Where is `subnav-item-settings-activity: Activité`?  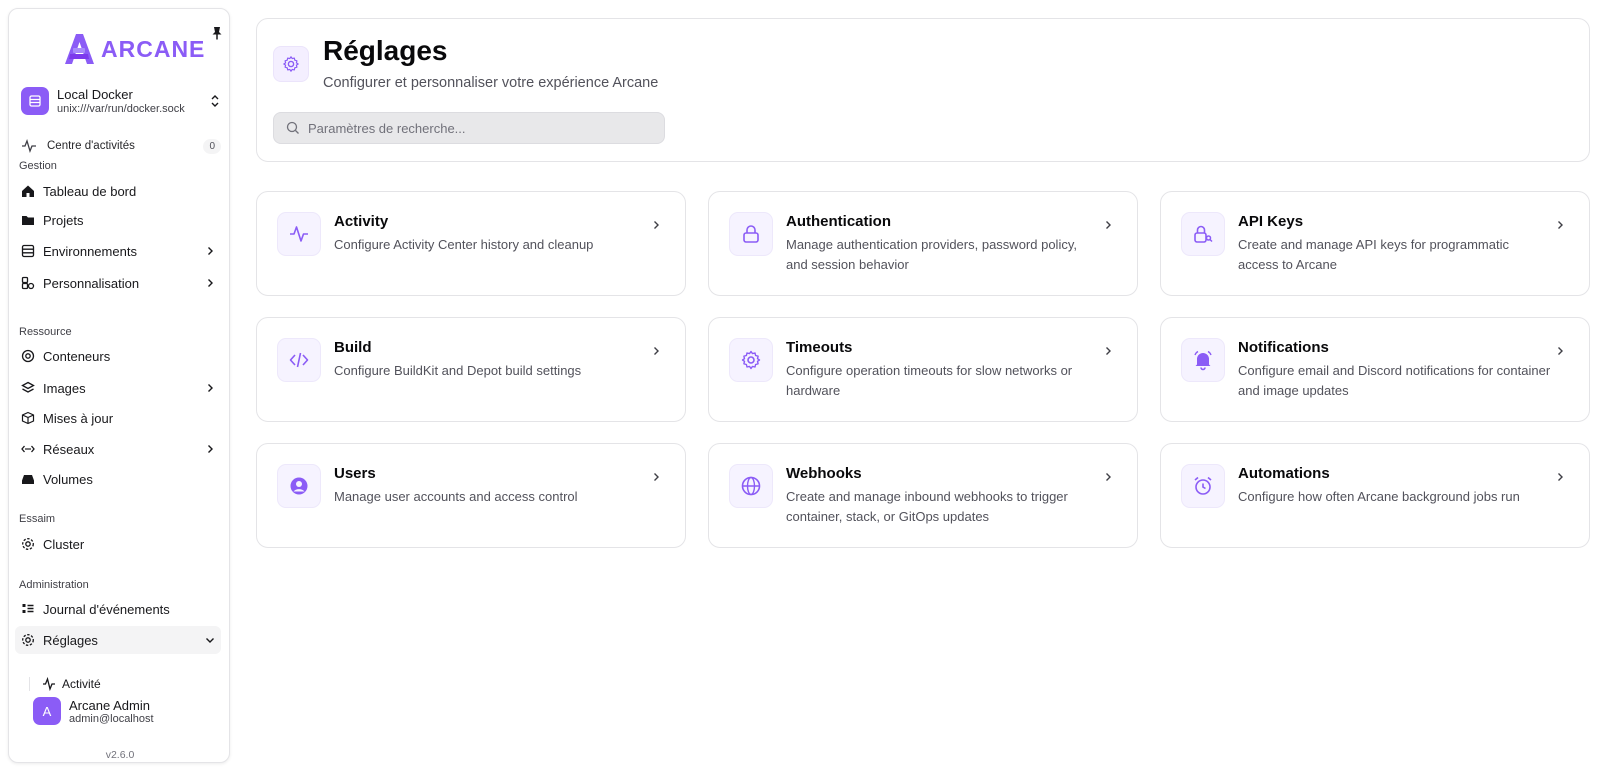
subnav-item-settings-activity: Activité is located at coordinates (65, 684).